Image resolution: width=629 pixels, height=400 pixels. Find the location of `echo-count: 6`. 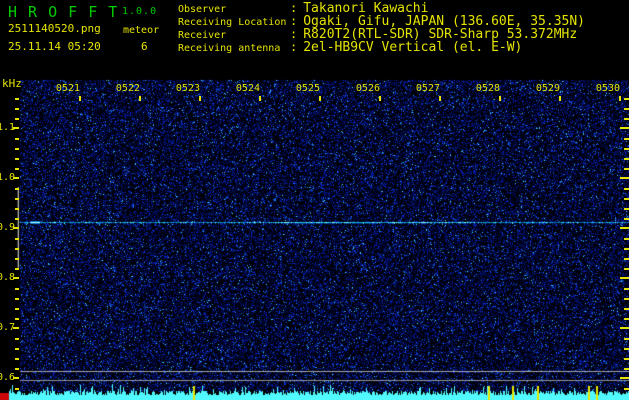

echo-count: 6 is located at coordinates (144, 46).